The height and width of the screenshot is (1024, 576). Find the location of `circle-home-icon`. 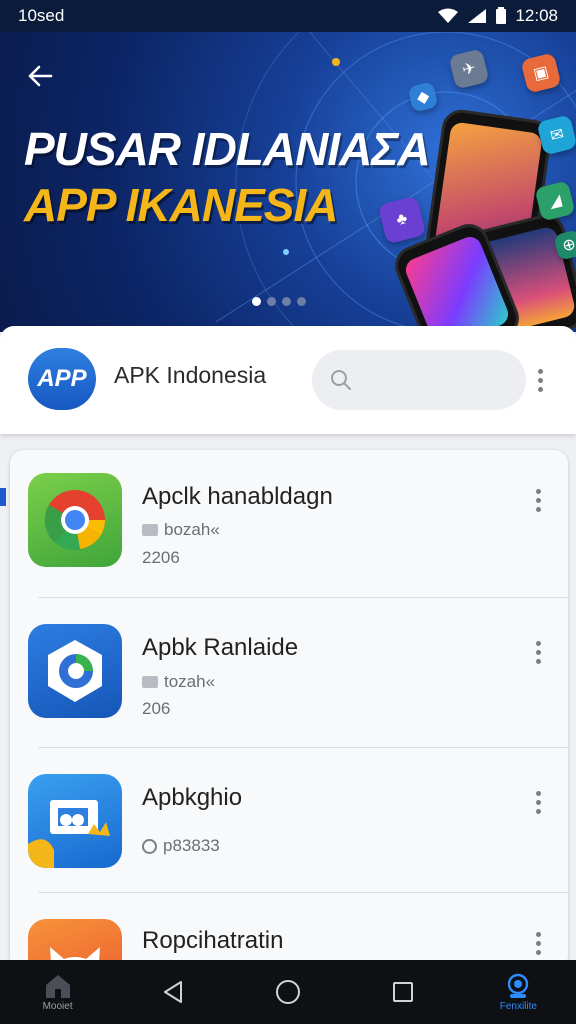

circle-home-icon is located at coordinates (287, 992).